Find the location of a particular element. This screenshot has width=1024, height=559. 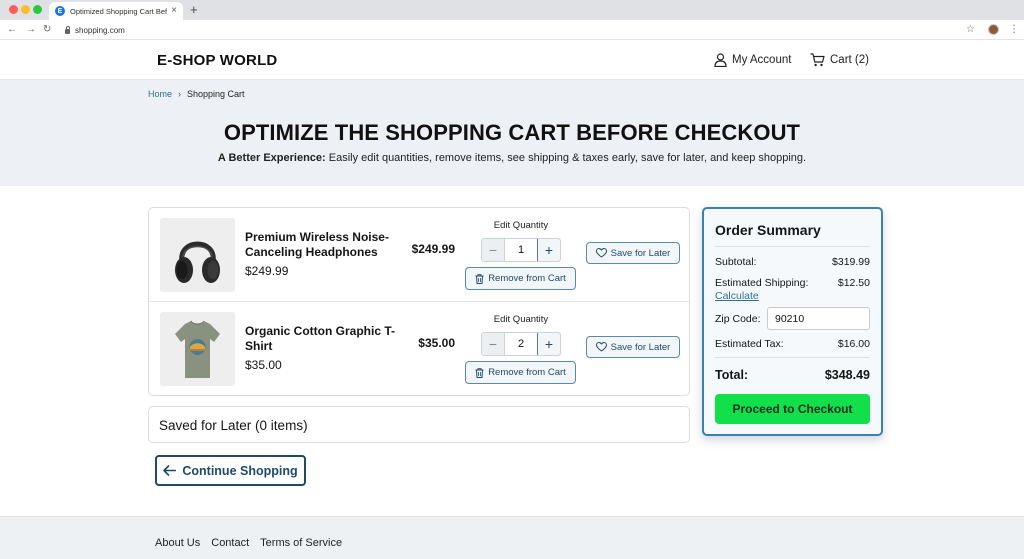

site-logo: E-SHOP WORLD is located at coordinates (217, 60).